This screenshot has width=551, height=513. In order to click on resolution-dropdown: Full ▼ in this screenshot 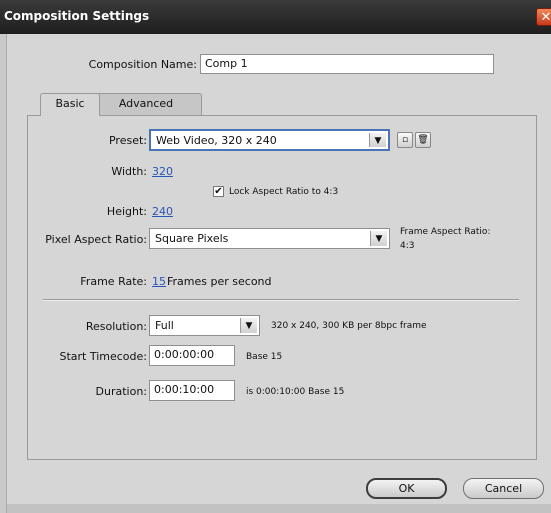, I will do `click(204, 325)`.